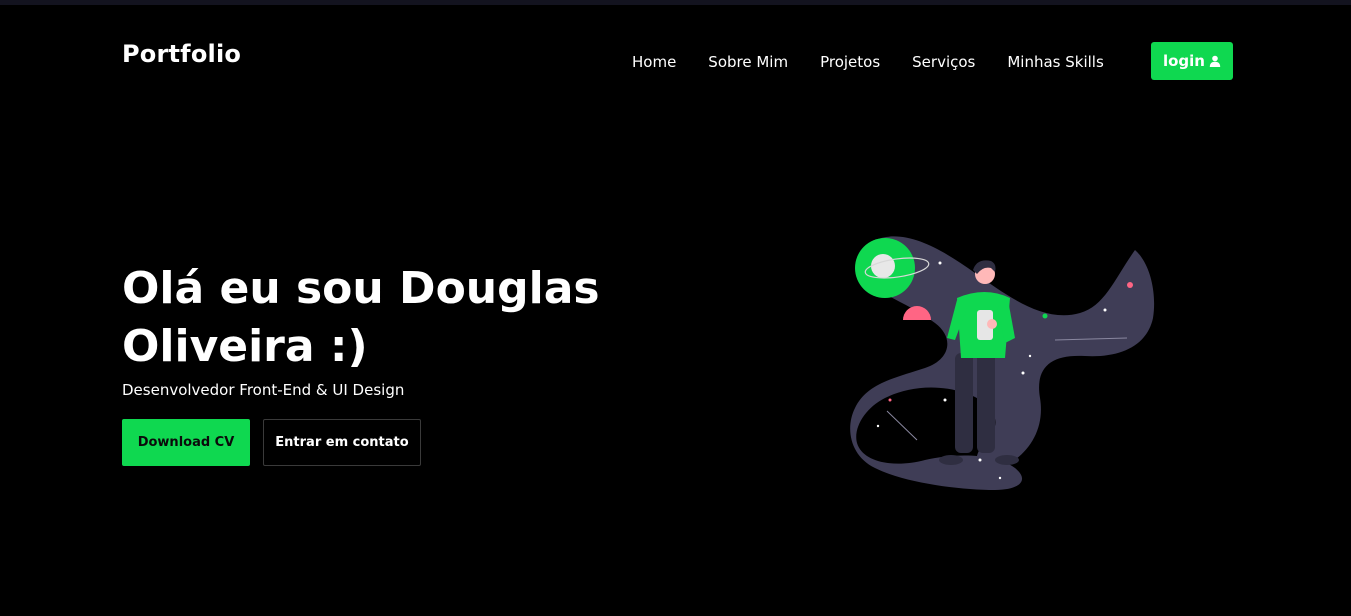  I want to click on user-icon, so click(1215, 61).